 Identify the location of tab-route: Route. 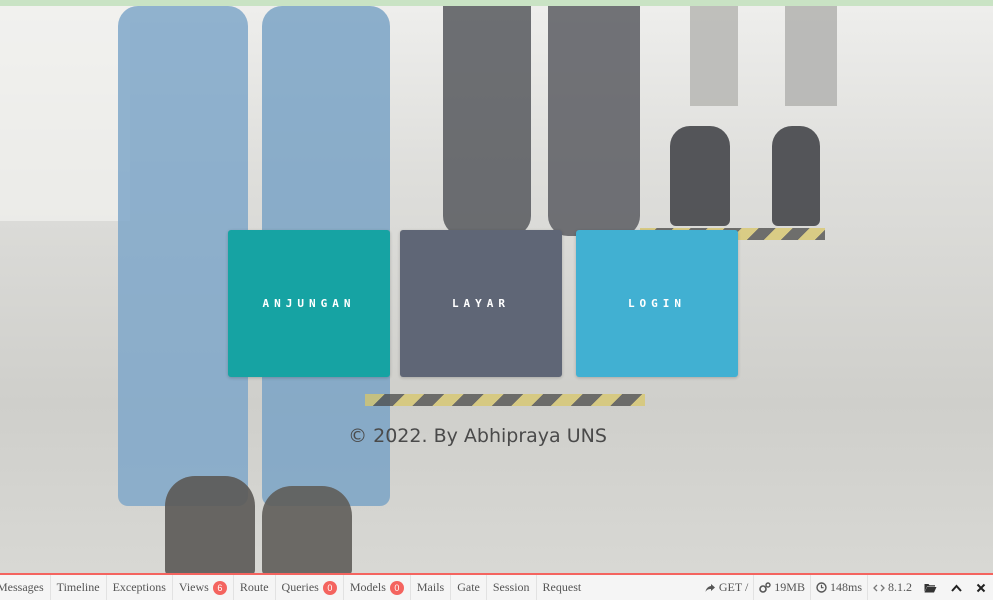
(255, 587).